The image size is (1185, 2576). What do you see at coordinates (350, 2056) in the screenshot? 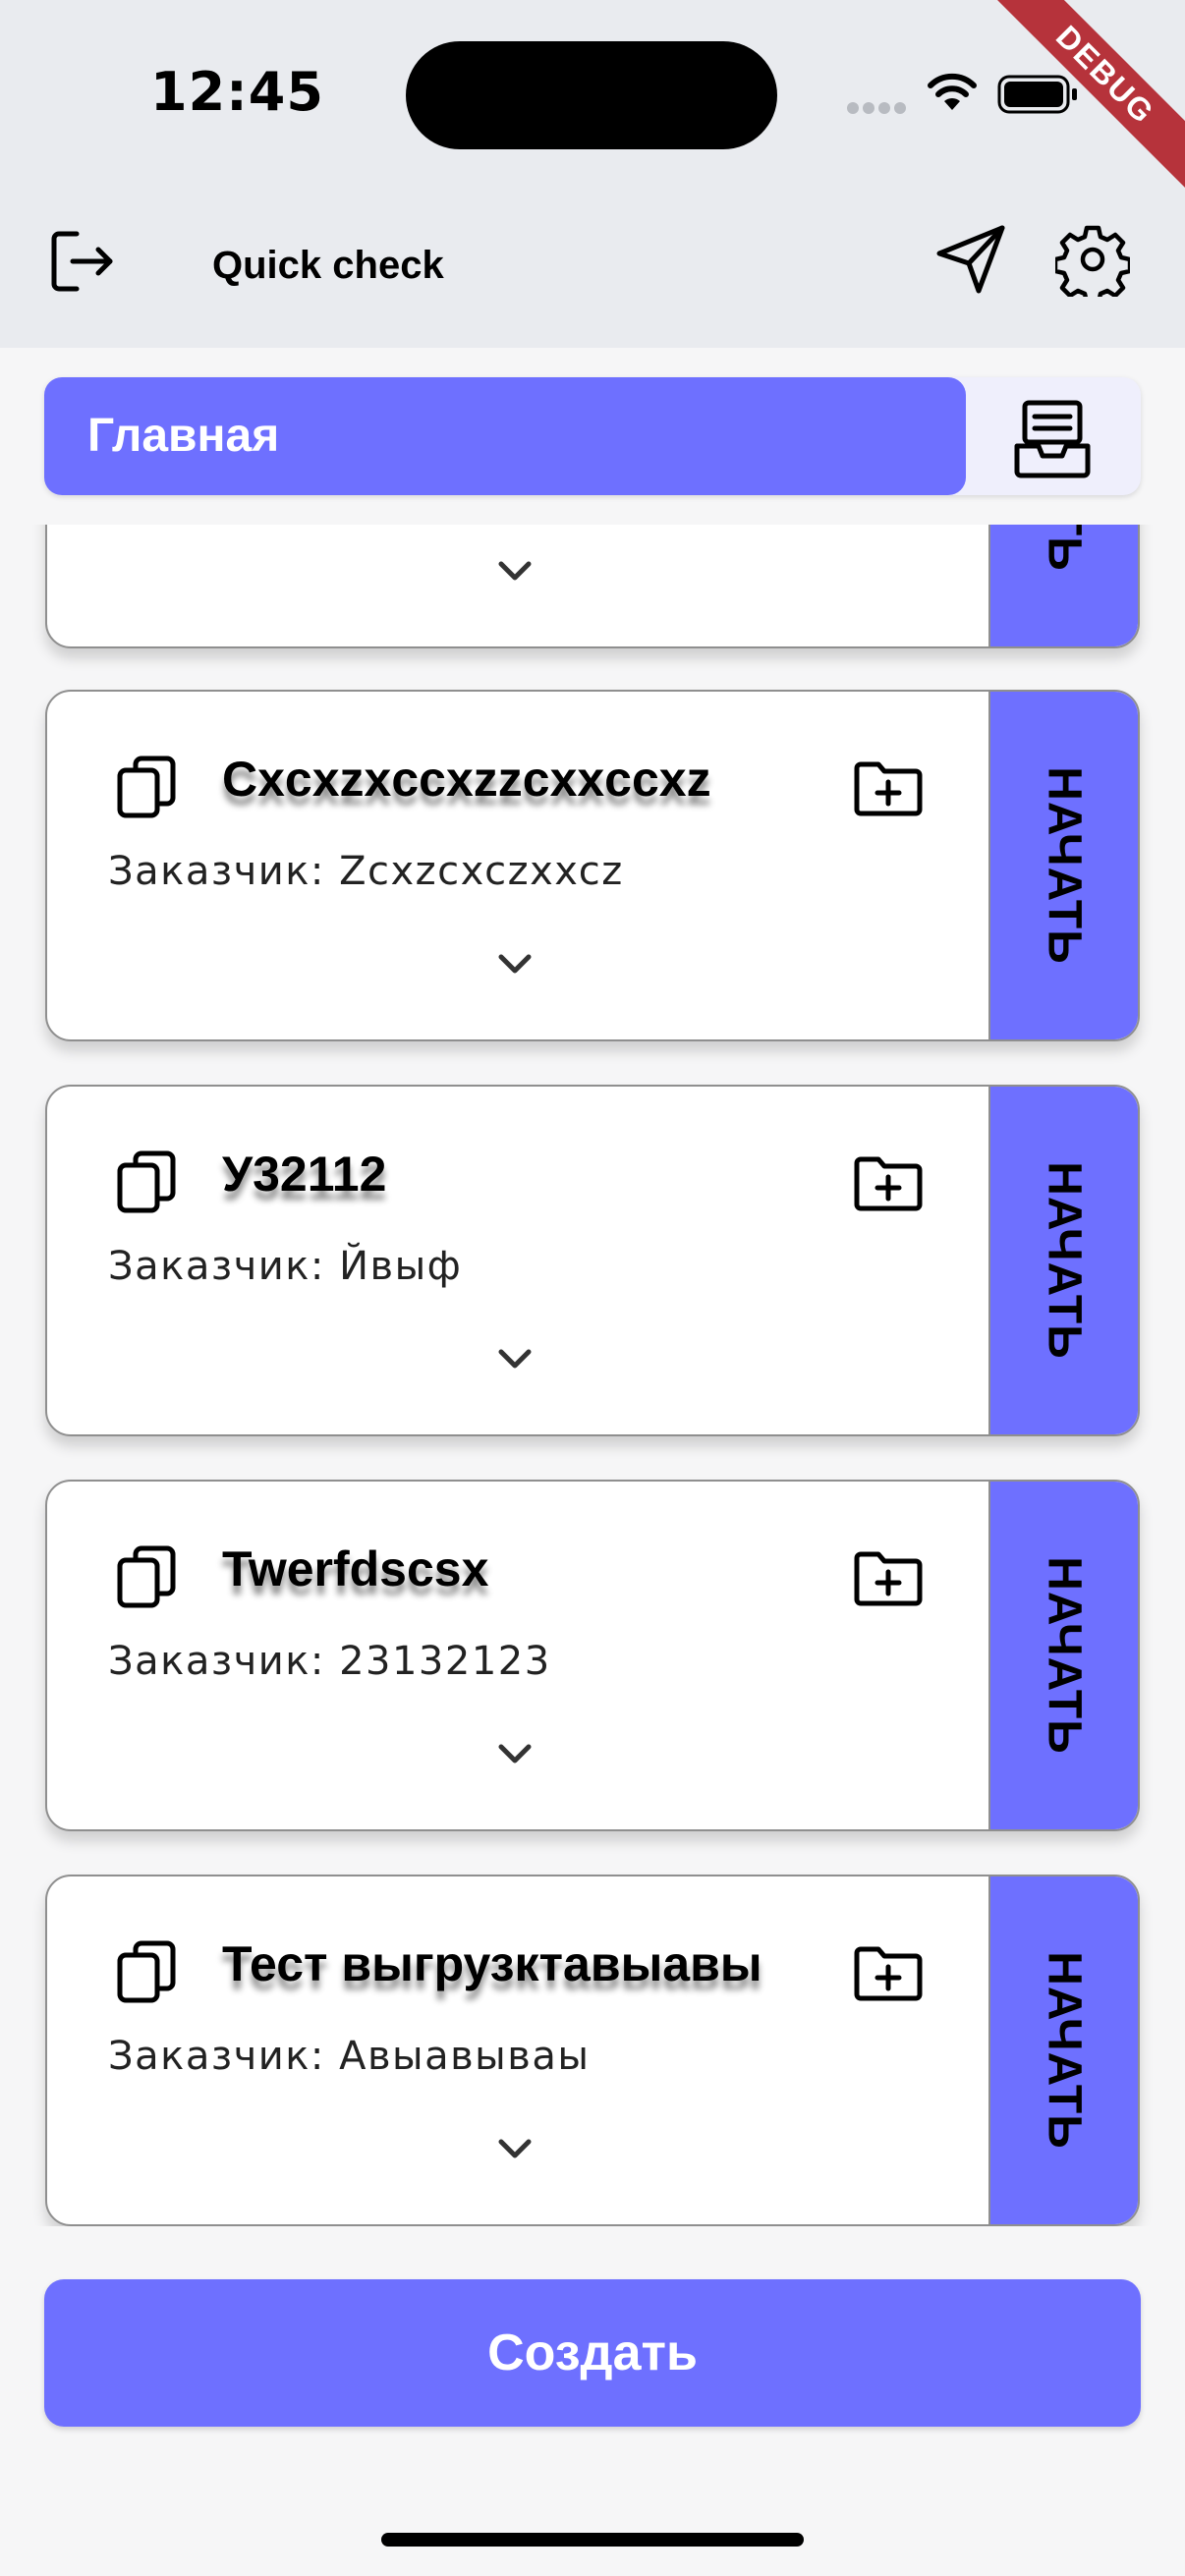
I see `customer-label: Заказчик: Авыавываы` at bounding box center [350, 2056].